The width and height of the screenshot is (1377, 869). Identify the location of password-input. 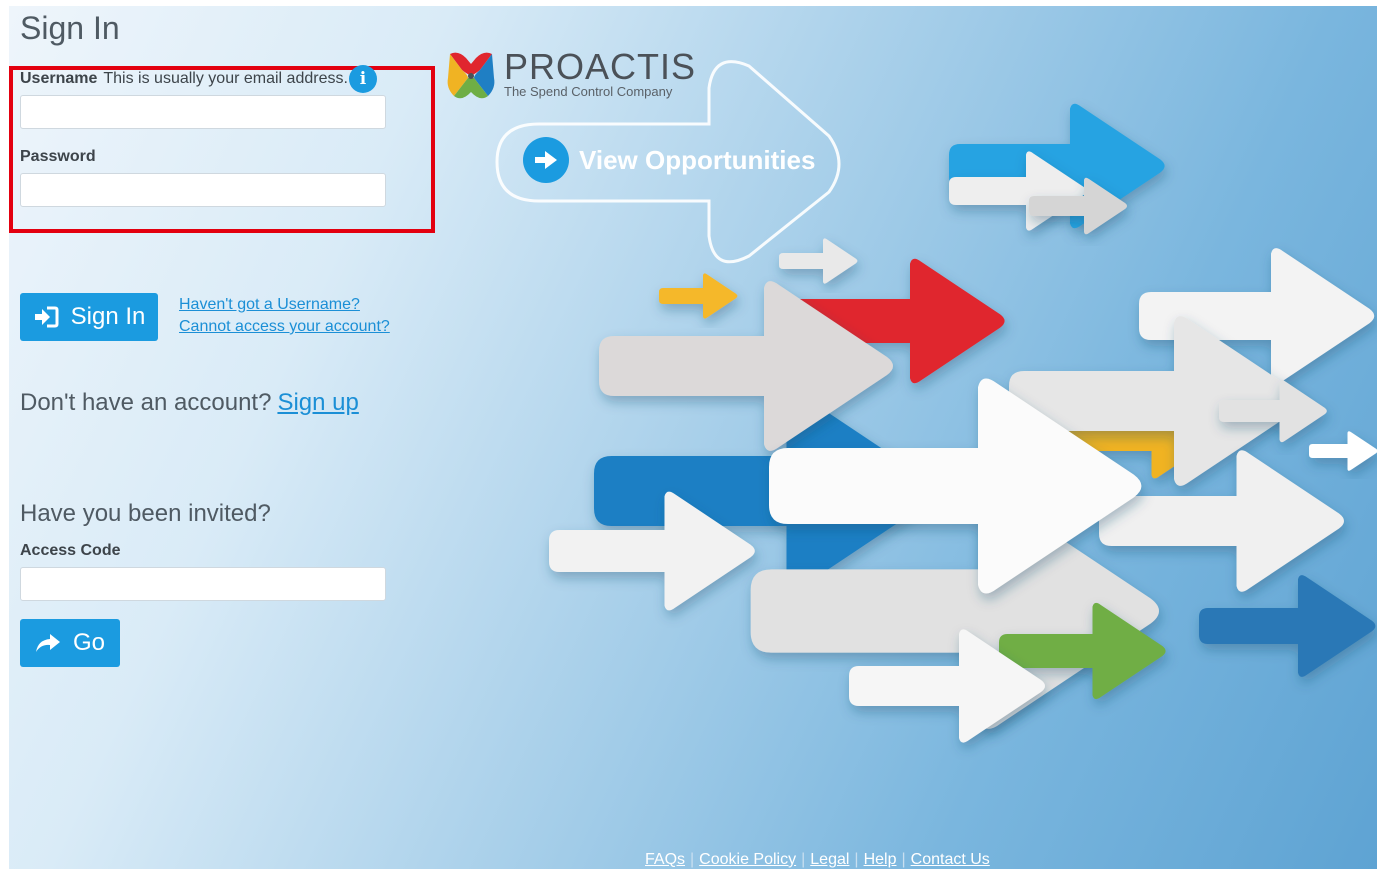
(203, 190).